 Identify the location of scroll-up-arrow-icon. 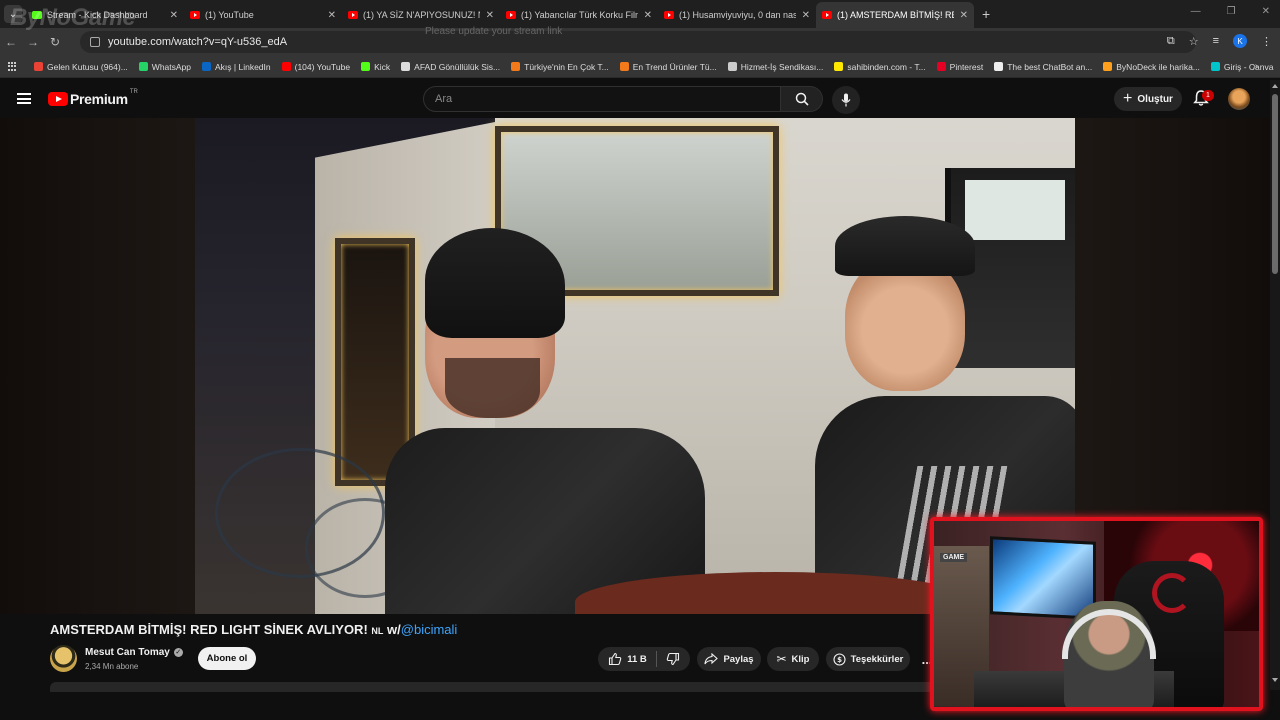
(1275, 86).